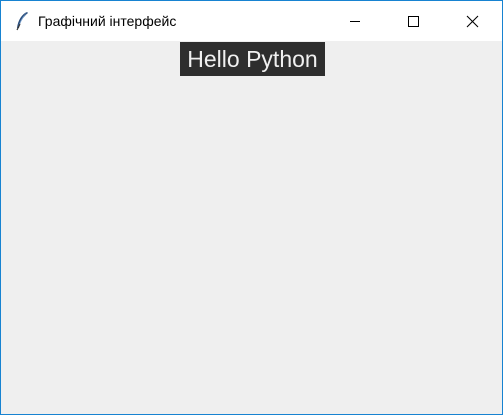  I want to click on close-button, so click(473, 21).